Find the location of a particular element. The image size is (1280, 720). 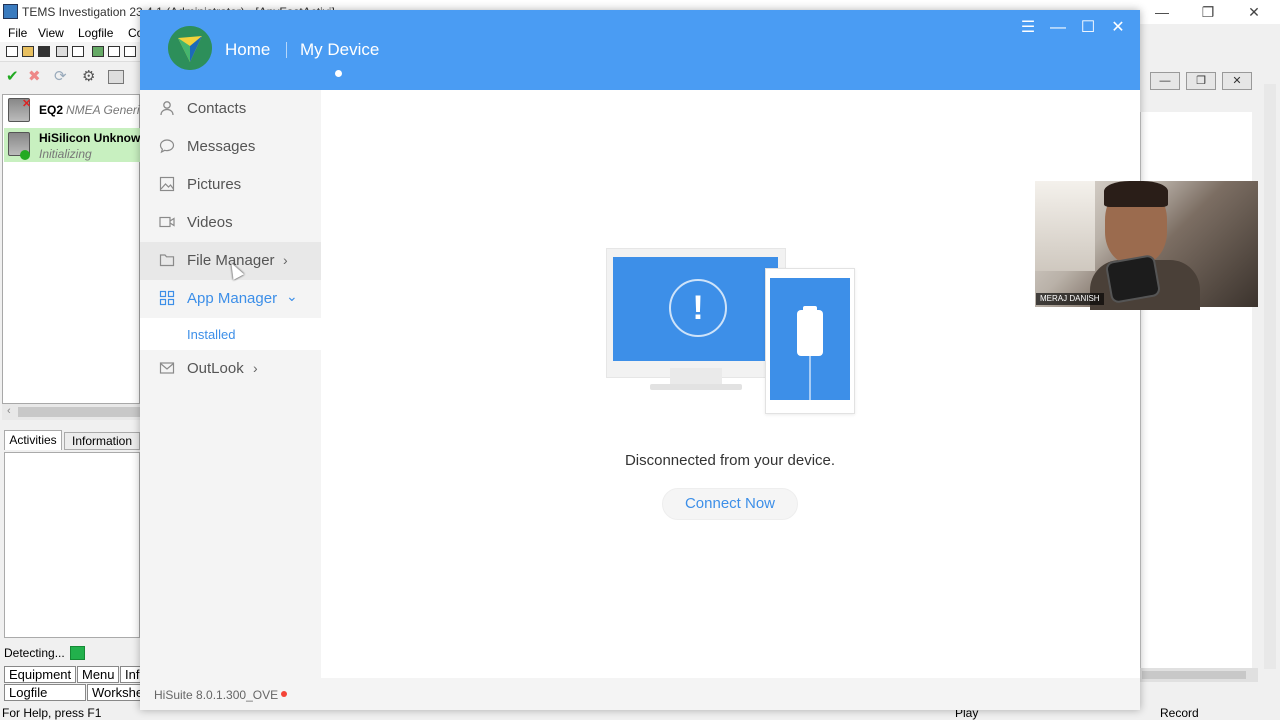

maximize-icon: ☐ is located at coordinates (1088, 28).